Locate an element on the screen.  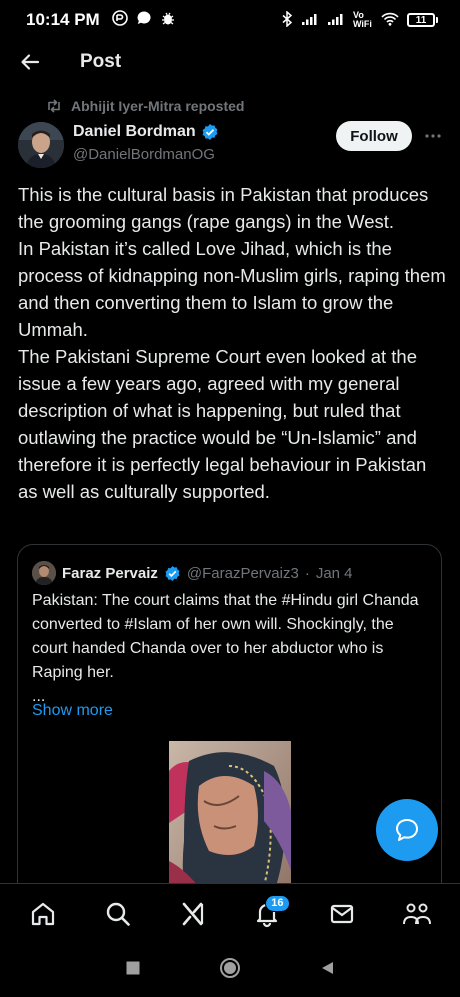
nav-communities is located at coordinates (417, 914).